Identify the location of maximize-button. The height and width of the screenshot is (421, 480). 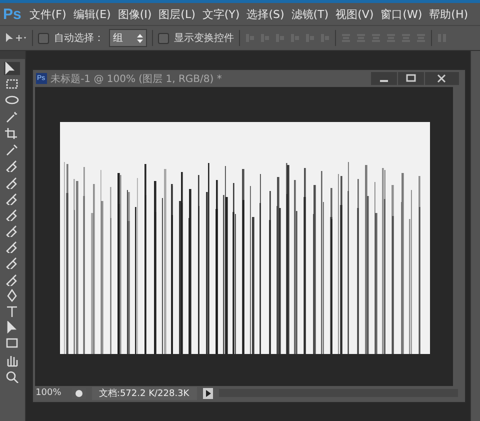
(411, 78).